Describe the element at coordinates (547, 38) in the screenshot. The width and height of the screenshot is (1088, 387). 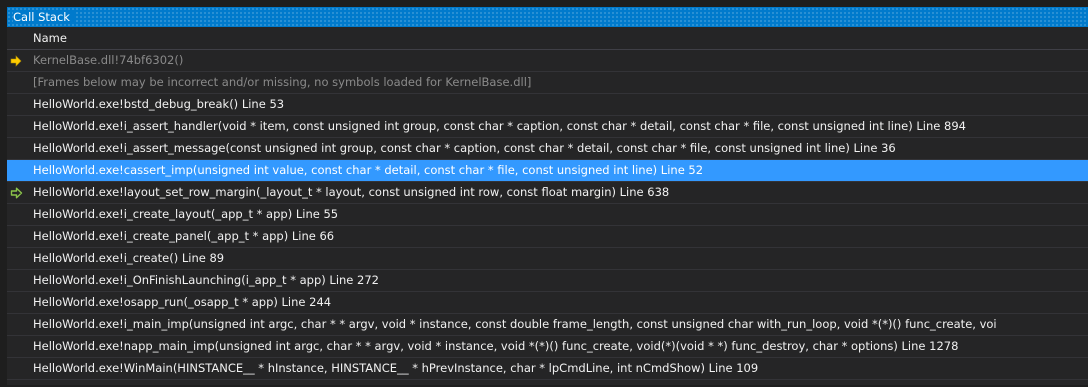
I see `column-header: Name` at that location.